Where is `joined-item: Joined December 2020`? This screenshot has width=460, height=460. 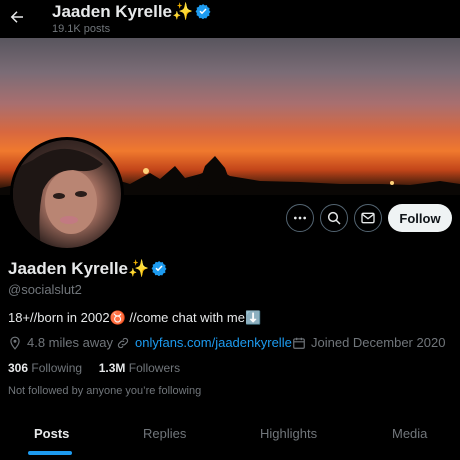
joined-item: Joined December 2020 is located at coordinates (368, 342).